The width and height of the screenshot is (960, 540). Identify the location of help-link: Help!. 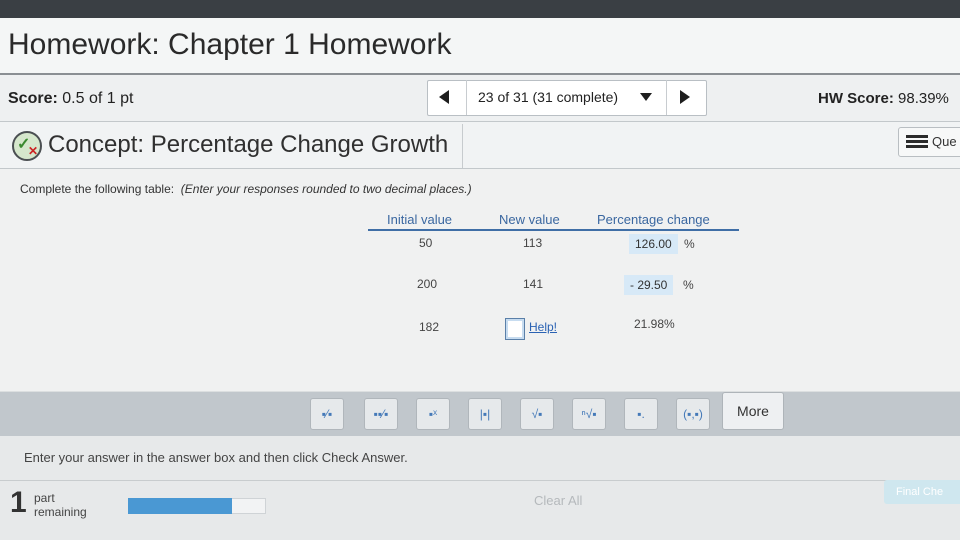
(543, 327).